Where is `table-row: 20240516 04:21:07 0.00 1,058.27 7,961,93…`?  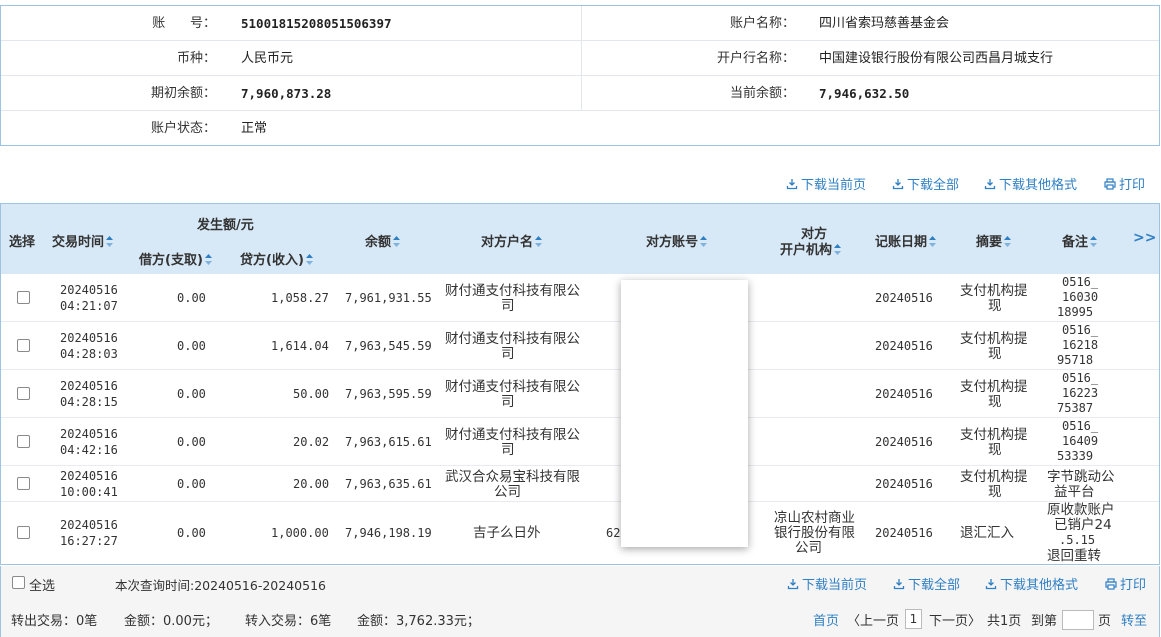
table-row: 20240516 04:21:07 0.00 1,058.27 7,961,93… is located at coordinates (580, 298).